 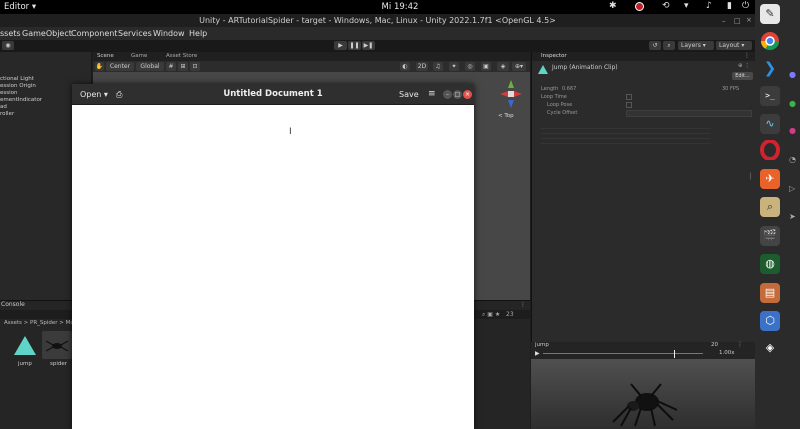 I want to click on record-icon, so click(x=639, y=6).